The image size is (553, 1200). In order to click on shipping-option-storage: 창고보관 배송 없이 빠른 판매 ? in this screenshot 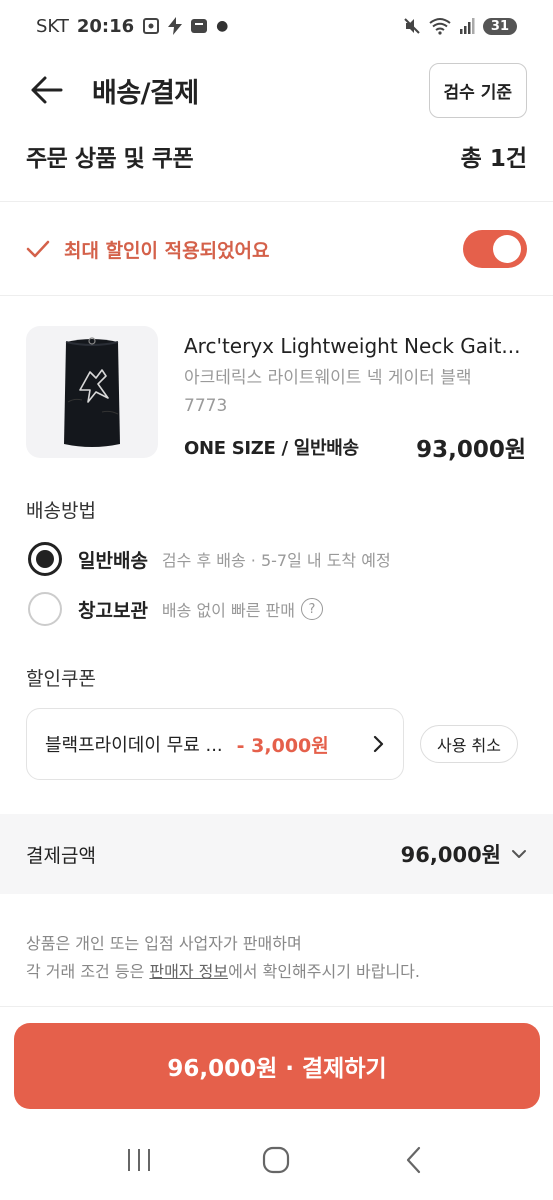, I will do `click(175, 609)`.